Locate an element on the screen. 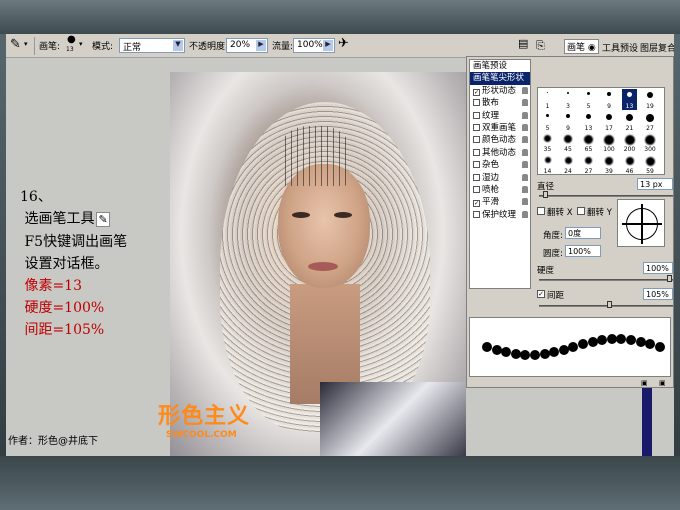  brush-tip: 200 is located at coordinates (629, 142).